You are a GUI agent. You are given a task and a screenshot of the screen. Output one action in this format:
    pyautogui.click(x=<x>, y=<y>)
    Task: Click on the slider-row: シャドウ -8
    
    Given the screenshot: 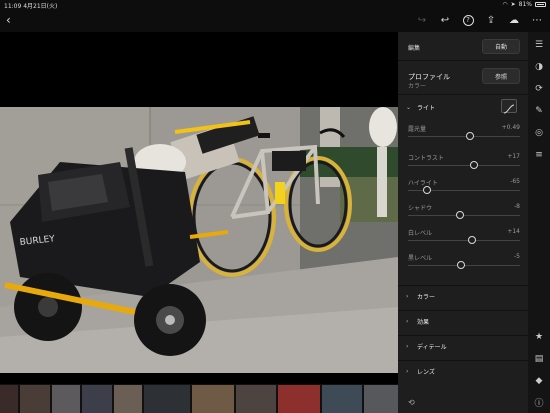 What is the action you would take?
    pyautogui.click(x=464, y=212)
    